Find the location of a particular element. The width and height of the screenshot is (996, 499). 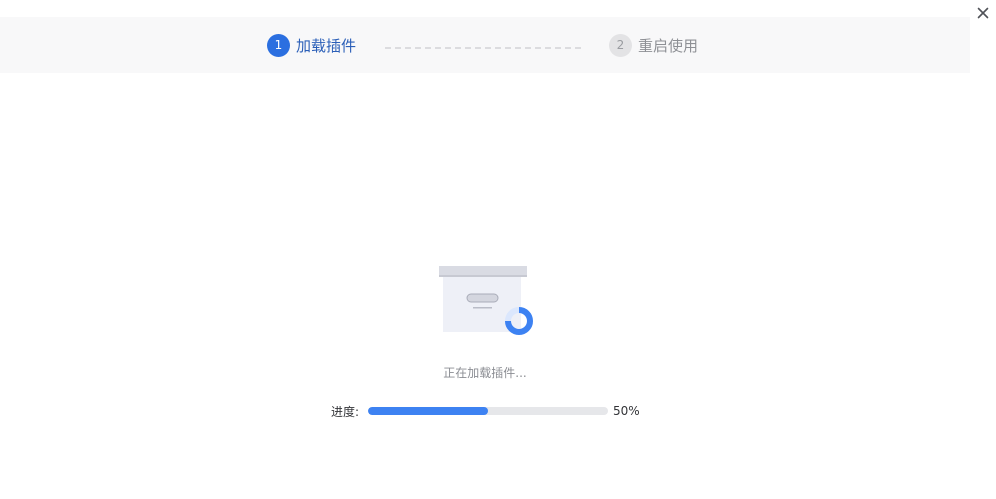

progress-bar-fill is located at coordinates (428, 411).